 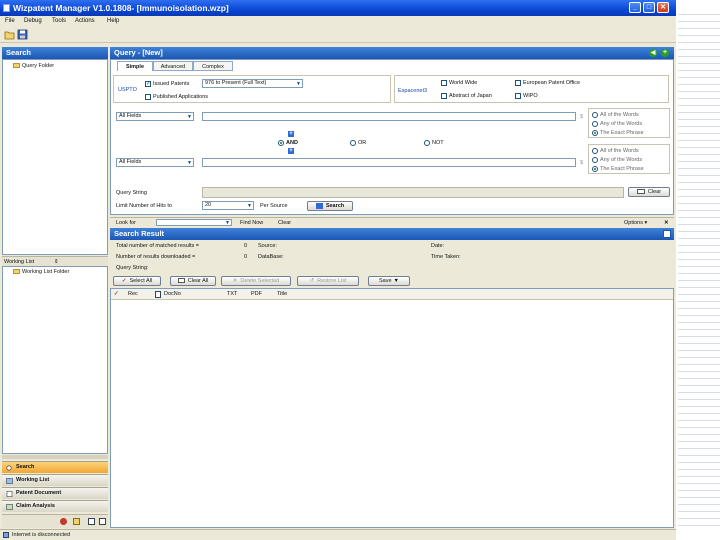 What do you see at coordinates (581, 163) in the screenshot?
I see `field2-options-icon: $` at bounding box center [581, 163].